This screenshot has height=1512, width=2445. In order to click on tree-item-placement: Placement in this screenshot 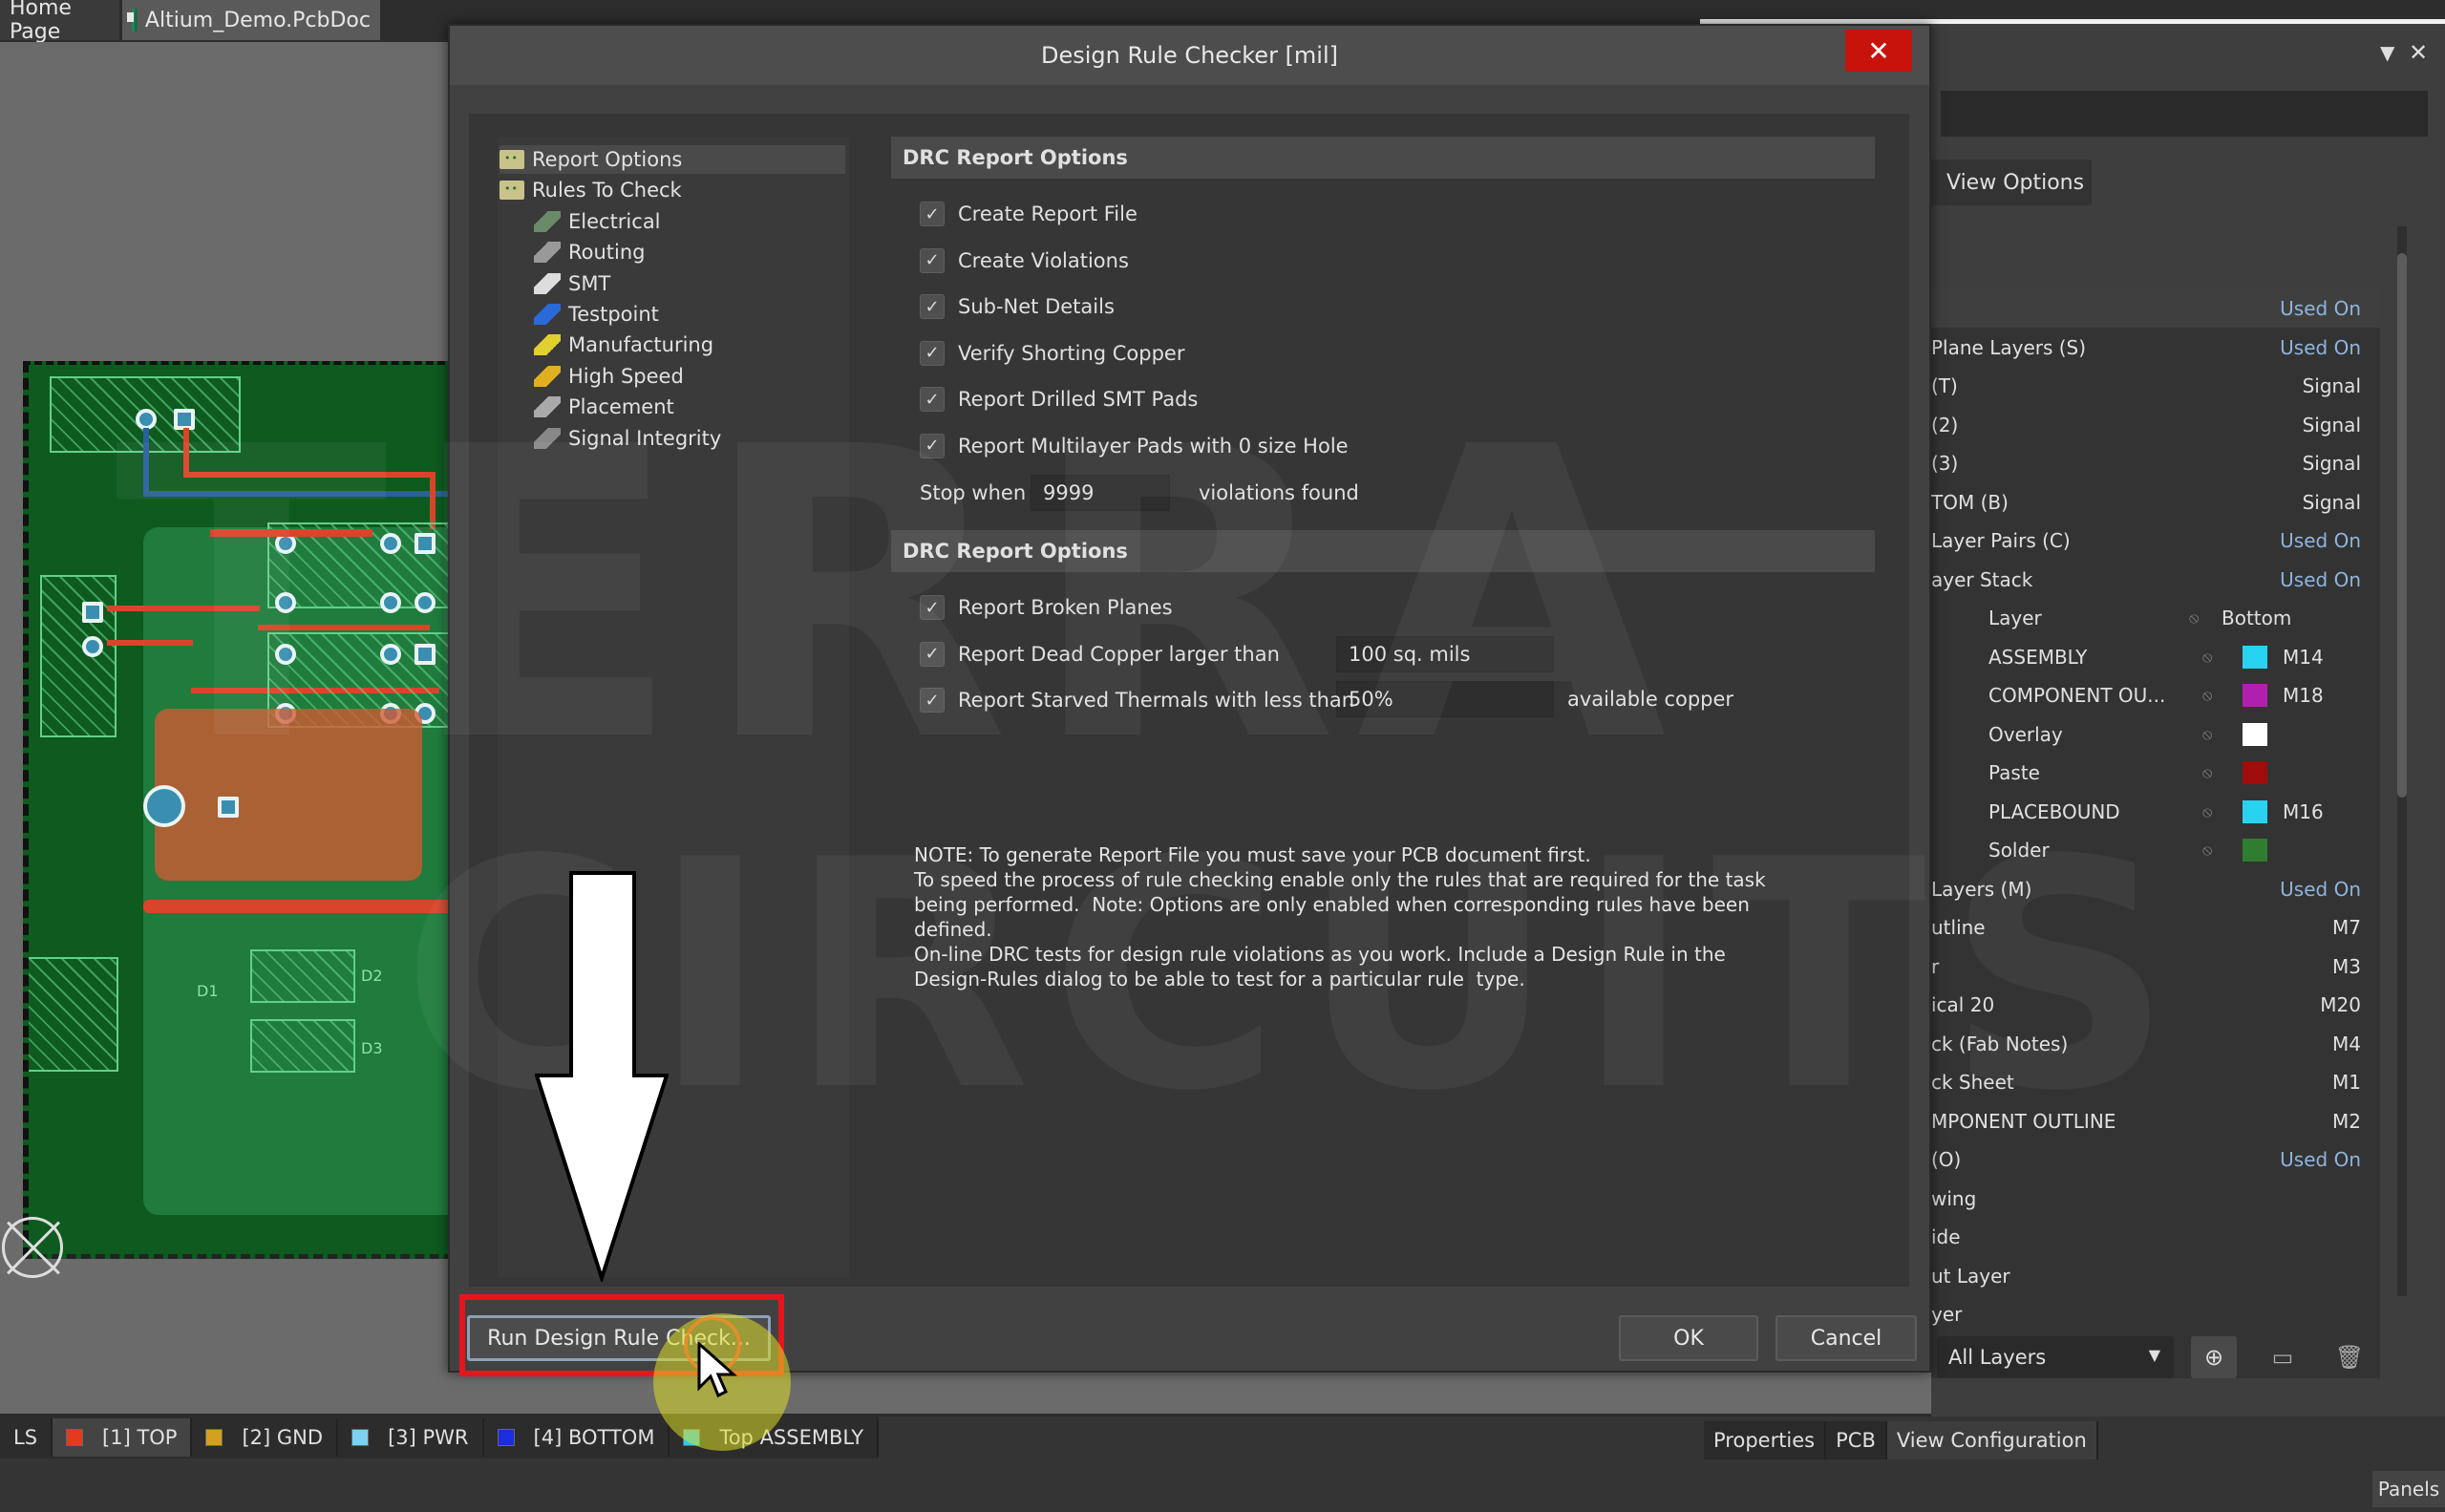, I will do `click(690, 407)`.